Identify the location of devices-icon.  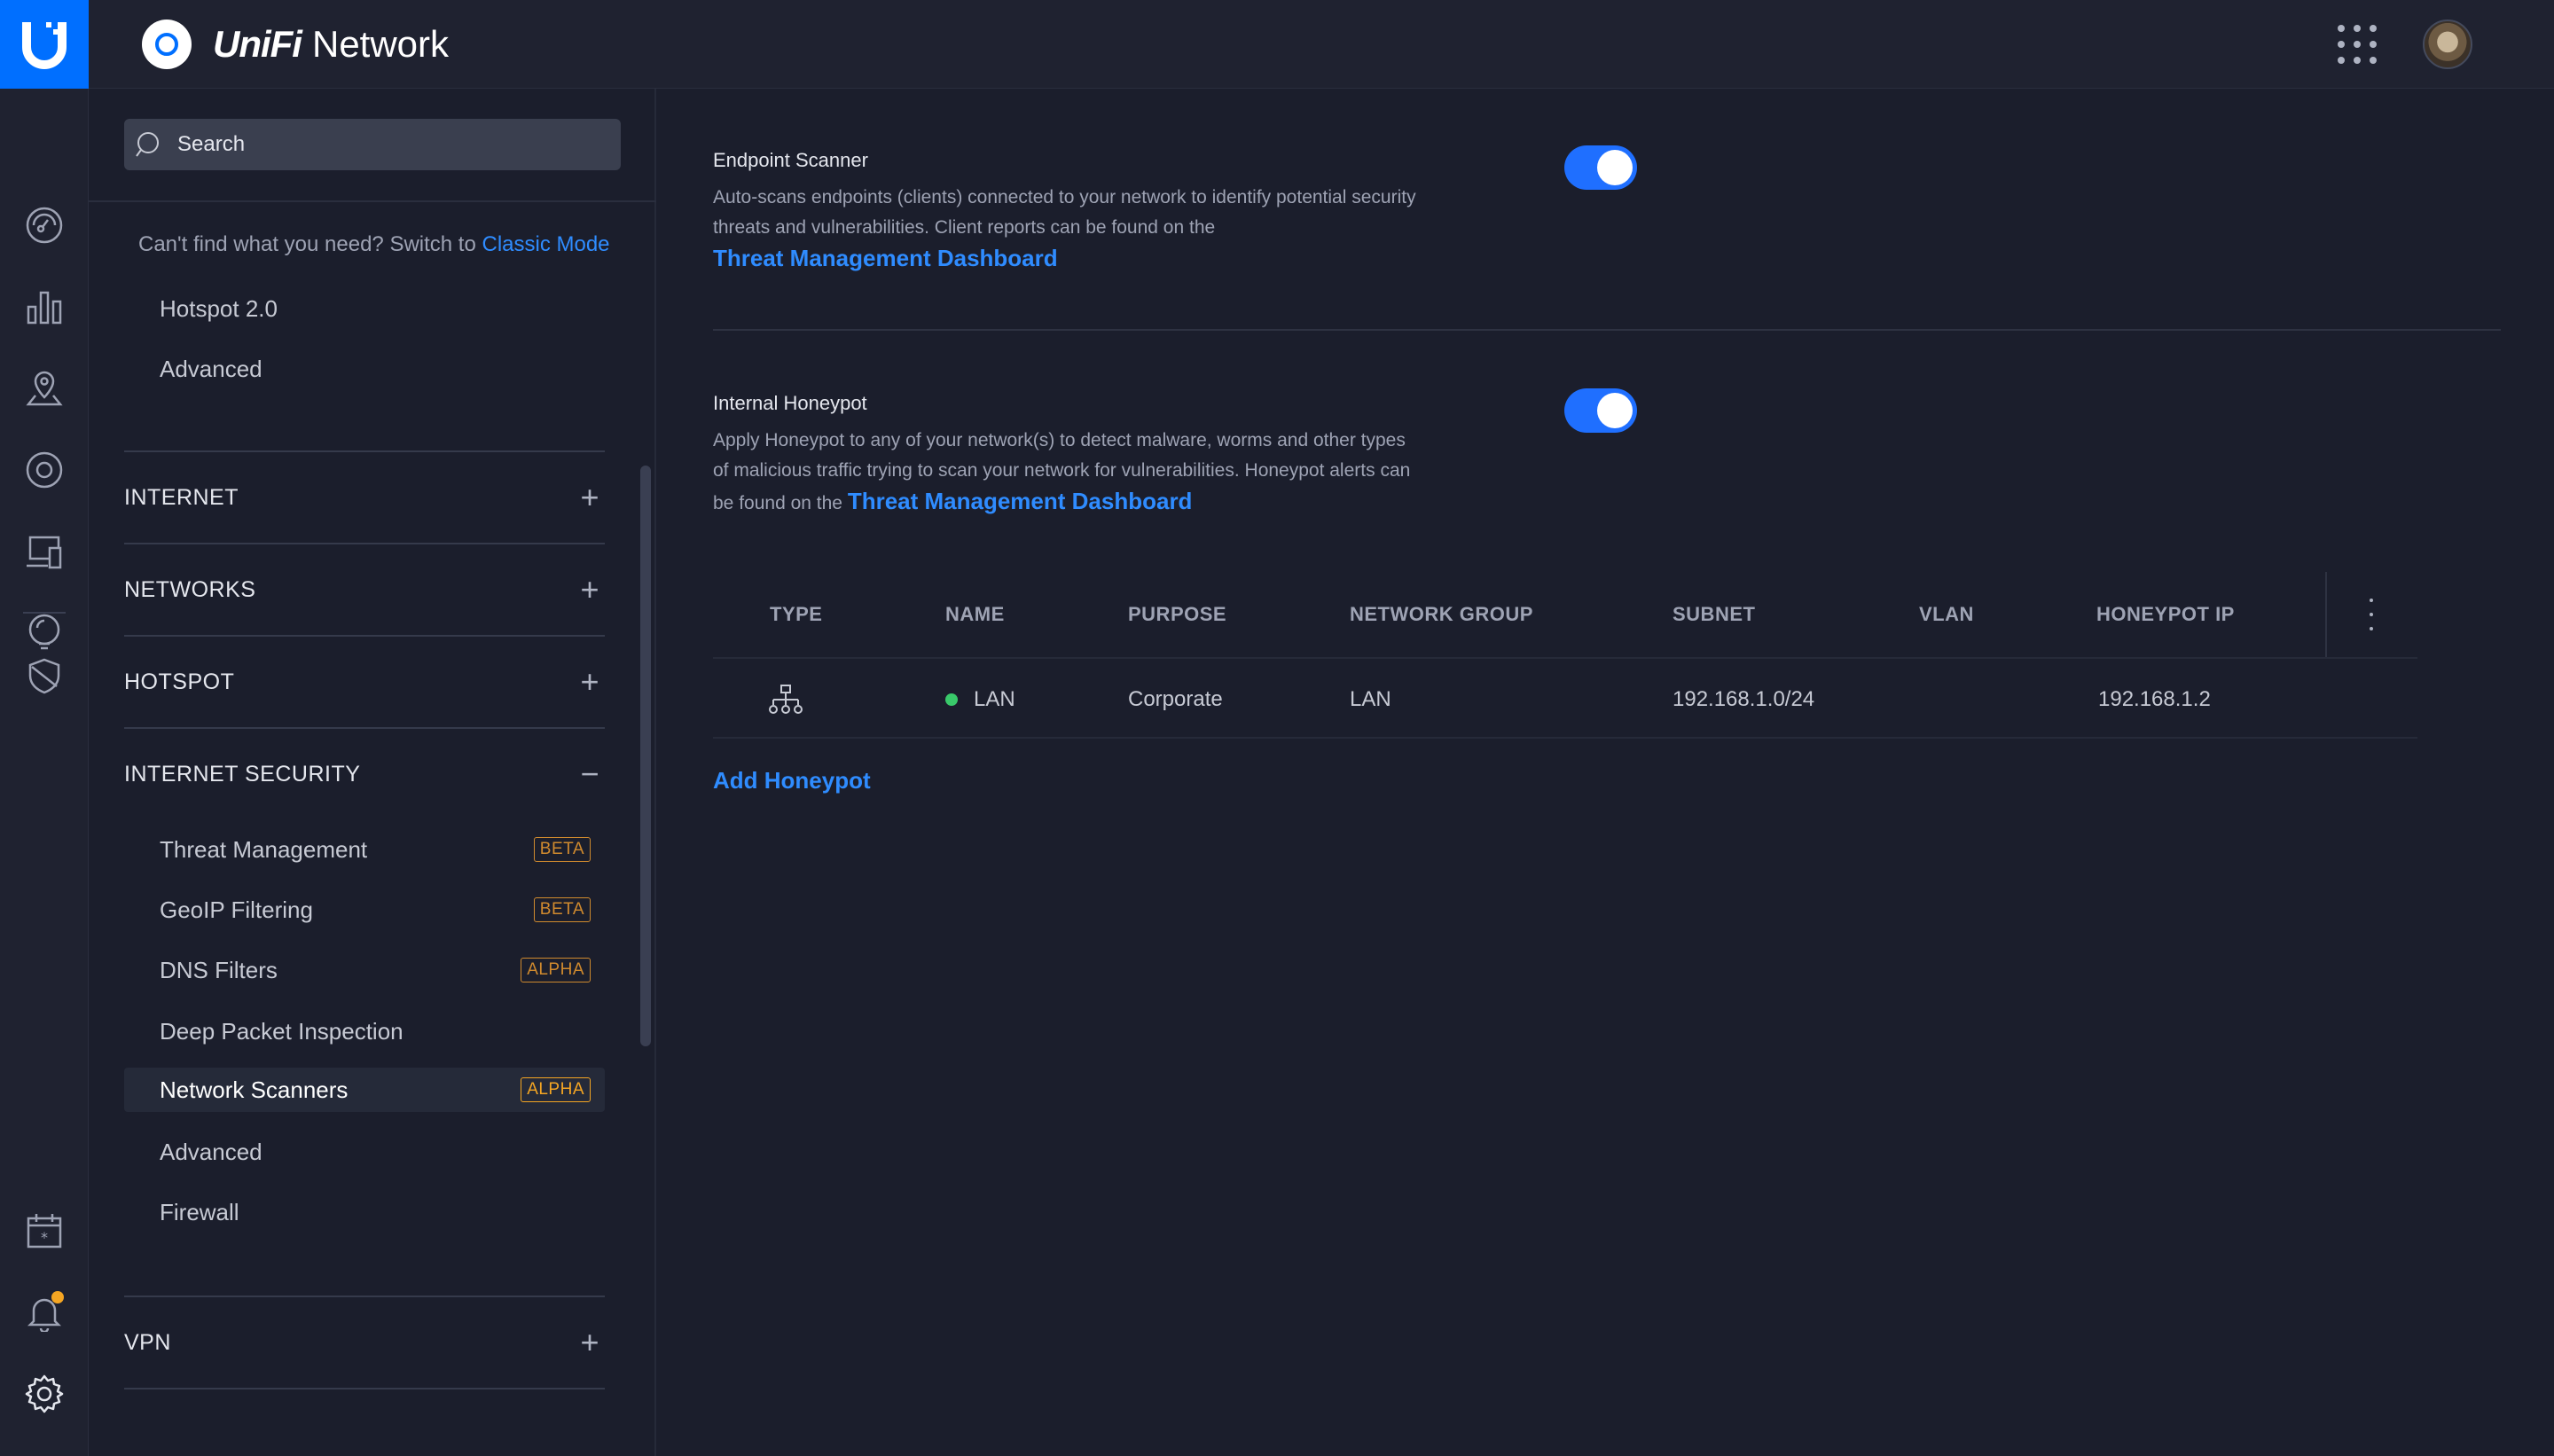
(44, 470).